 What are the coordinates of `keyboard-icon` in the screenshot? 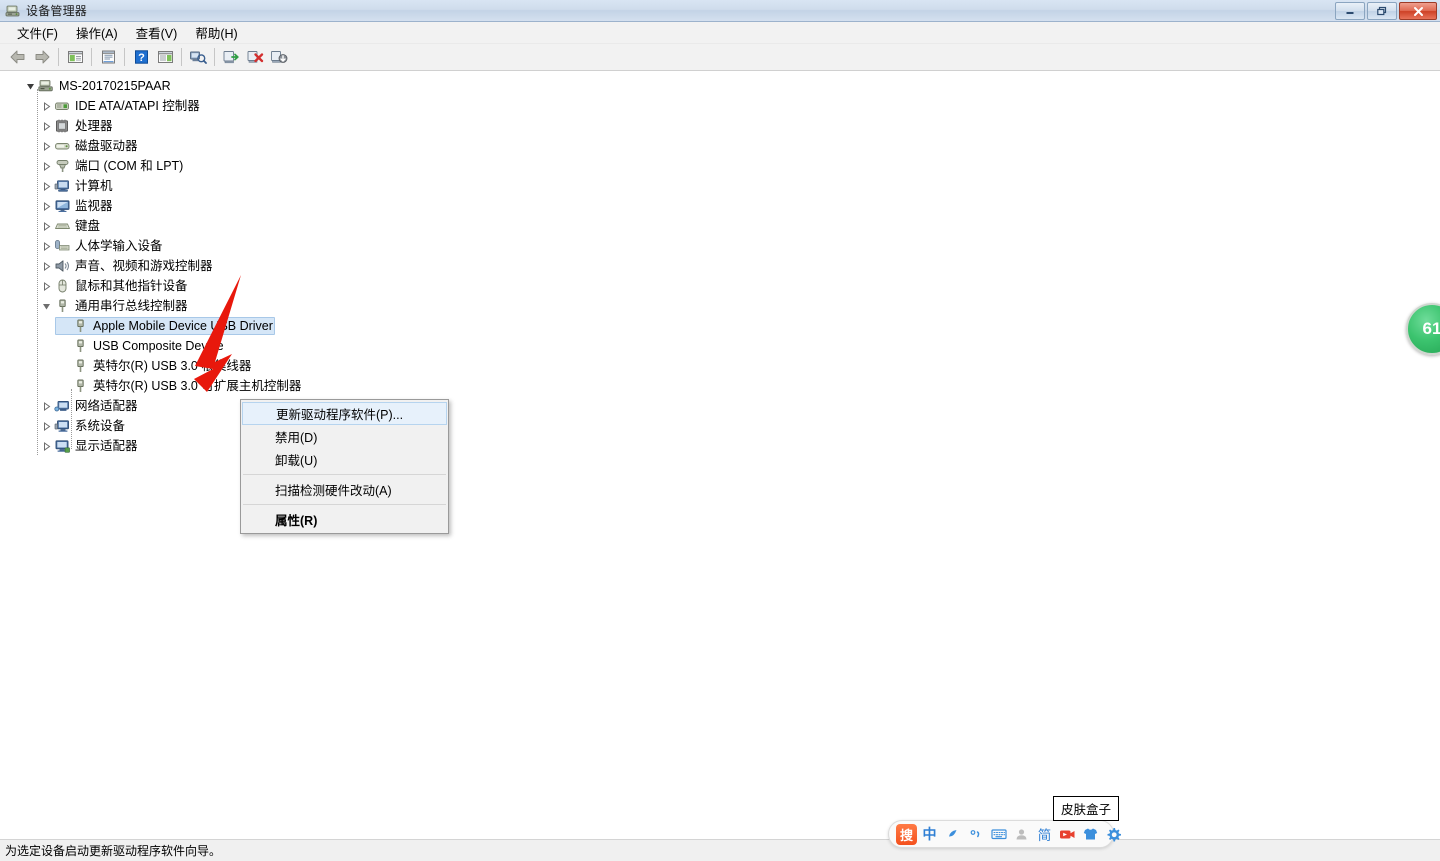 It's located at (62, 226).